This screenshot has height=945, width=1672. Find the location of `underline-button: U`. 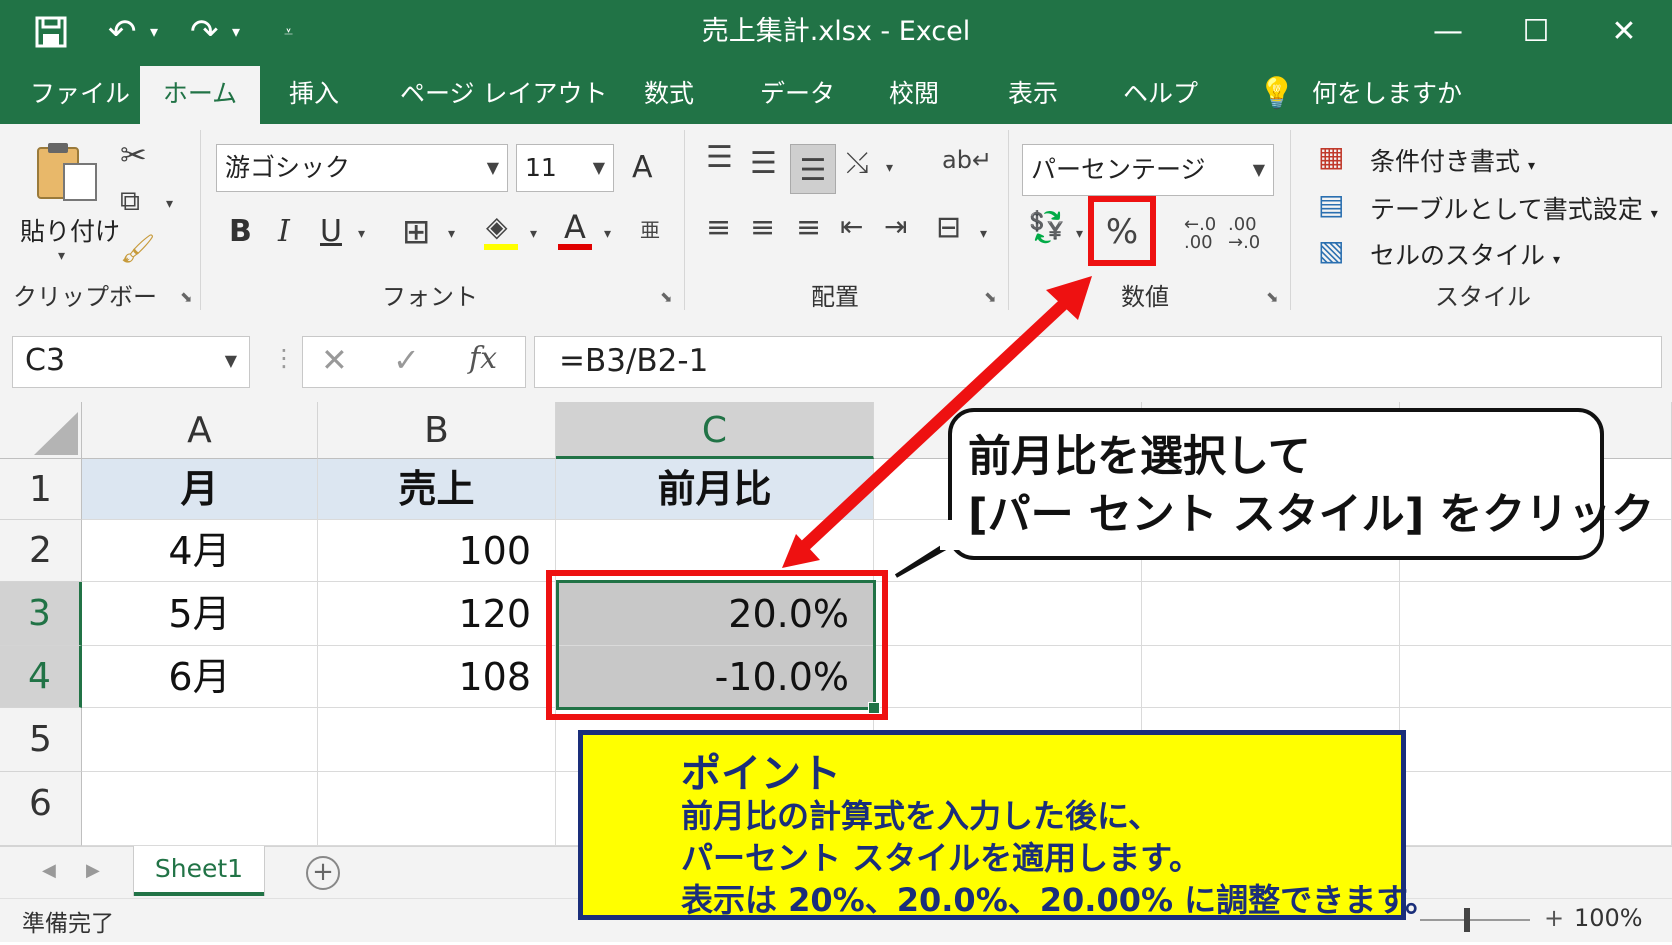

underline-button: U is located at coordinates (331, 231).